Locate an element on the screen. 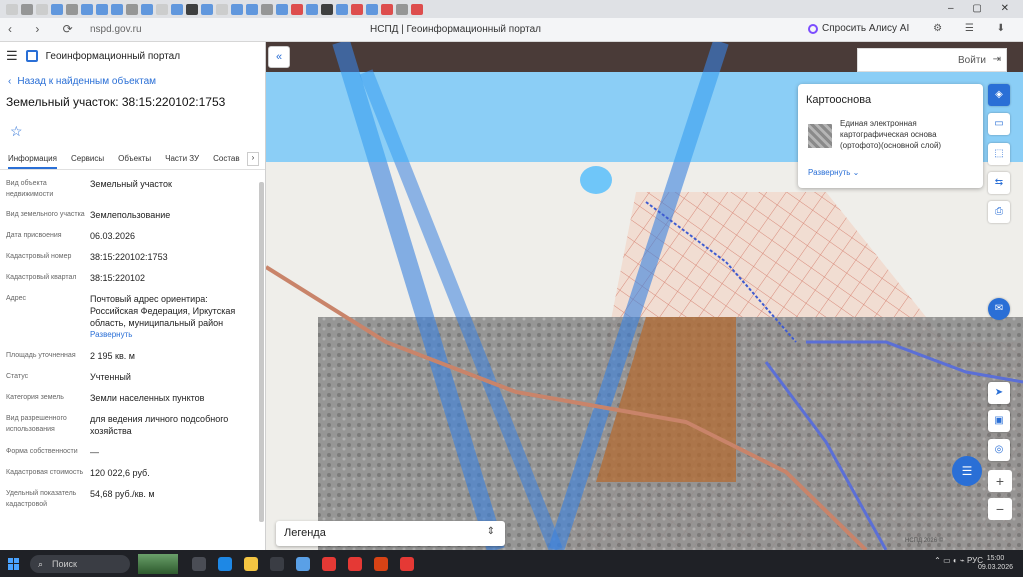 This screenshot has height=577, width=1023. back-link: ‹ Назад к найденным объектам is located at coordinates (132, 81).